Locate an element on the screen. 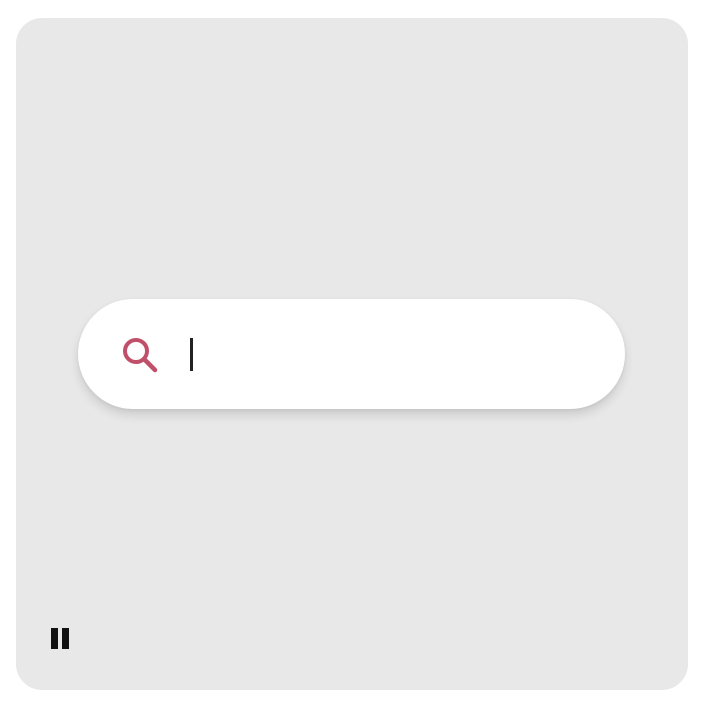 This screenshot has width=704, height=706. text-caret is located at coordinates (191, 354).